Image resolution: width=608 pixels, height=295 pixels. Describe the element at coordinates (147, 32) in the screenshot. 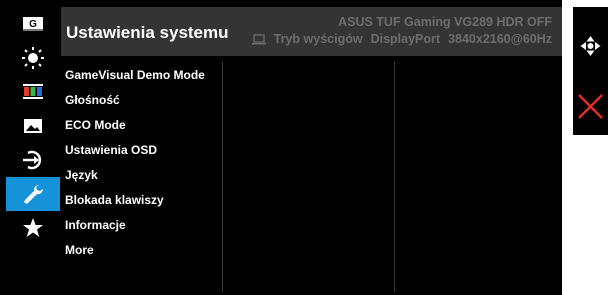

I see `page-title: Ustawienia systemu` at that location.